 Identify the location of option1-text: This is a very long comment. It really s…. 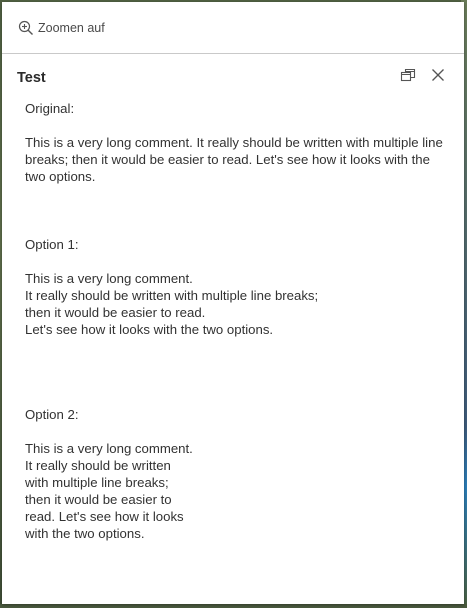
(172, 304).